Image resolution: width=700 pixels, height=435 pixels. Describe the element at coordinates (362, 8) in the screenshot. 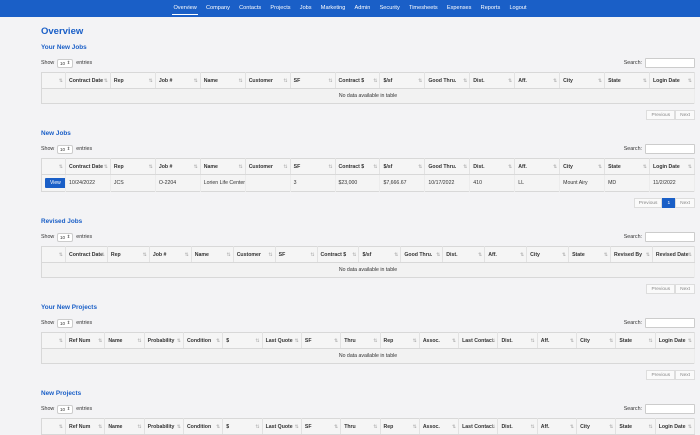

I see `nav-admin: Admin` at that location.